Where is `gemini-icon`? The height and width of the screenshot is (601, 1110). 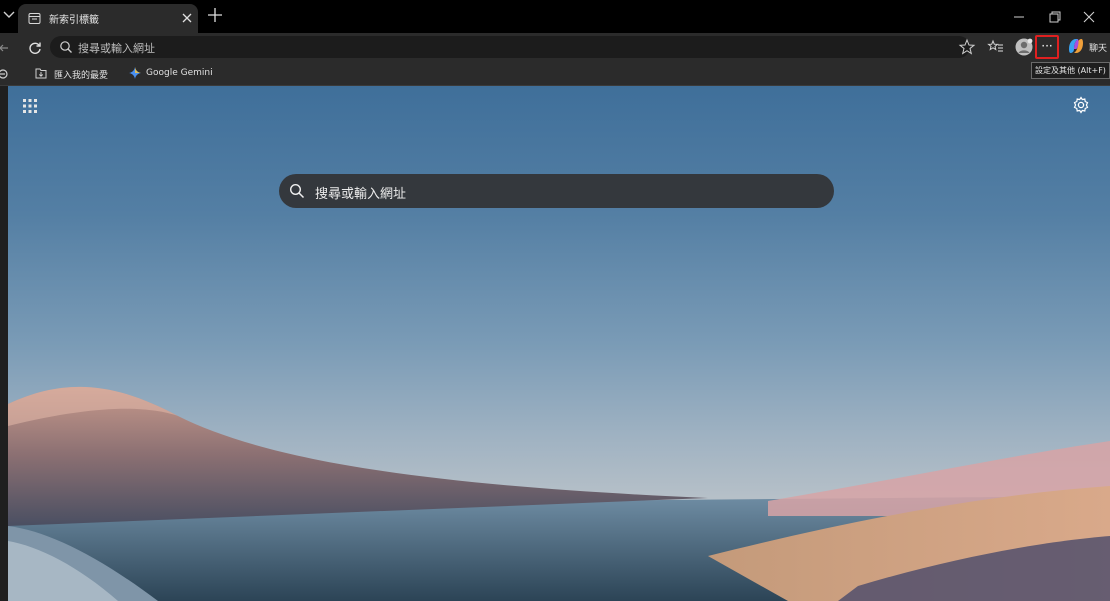
gemini-icon is located at coordinates (135, 73).